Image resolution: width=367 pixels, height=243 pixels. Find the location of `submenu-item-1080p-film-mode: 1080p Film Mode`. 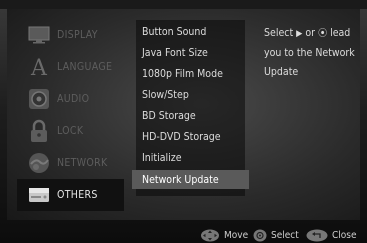

submenu-item-1080p-film-mode: 1080p Film Mode is located at coordinates (190, 73).